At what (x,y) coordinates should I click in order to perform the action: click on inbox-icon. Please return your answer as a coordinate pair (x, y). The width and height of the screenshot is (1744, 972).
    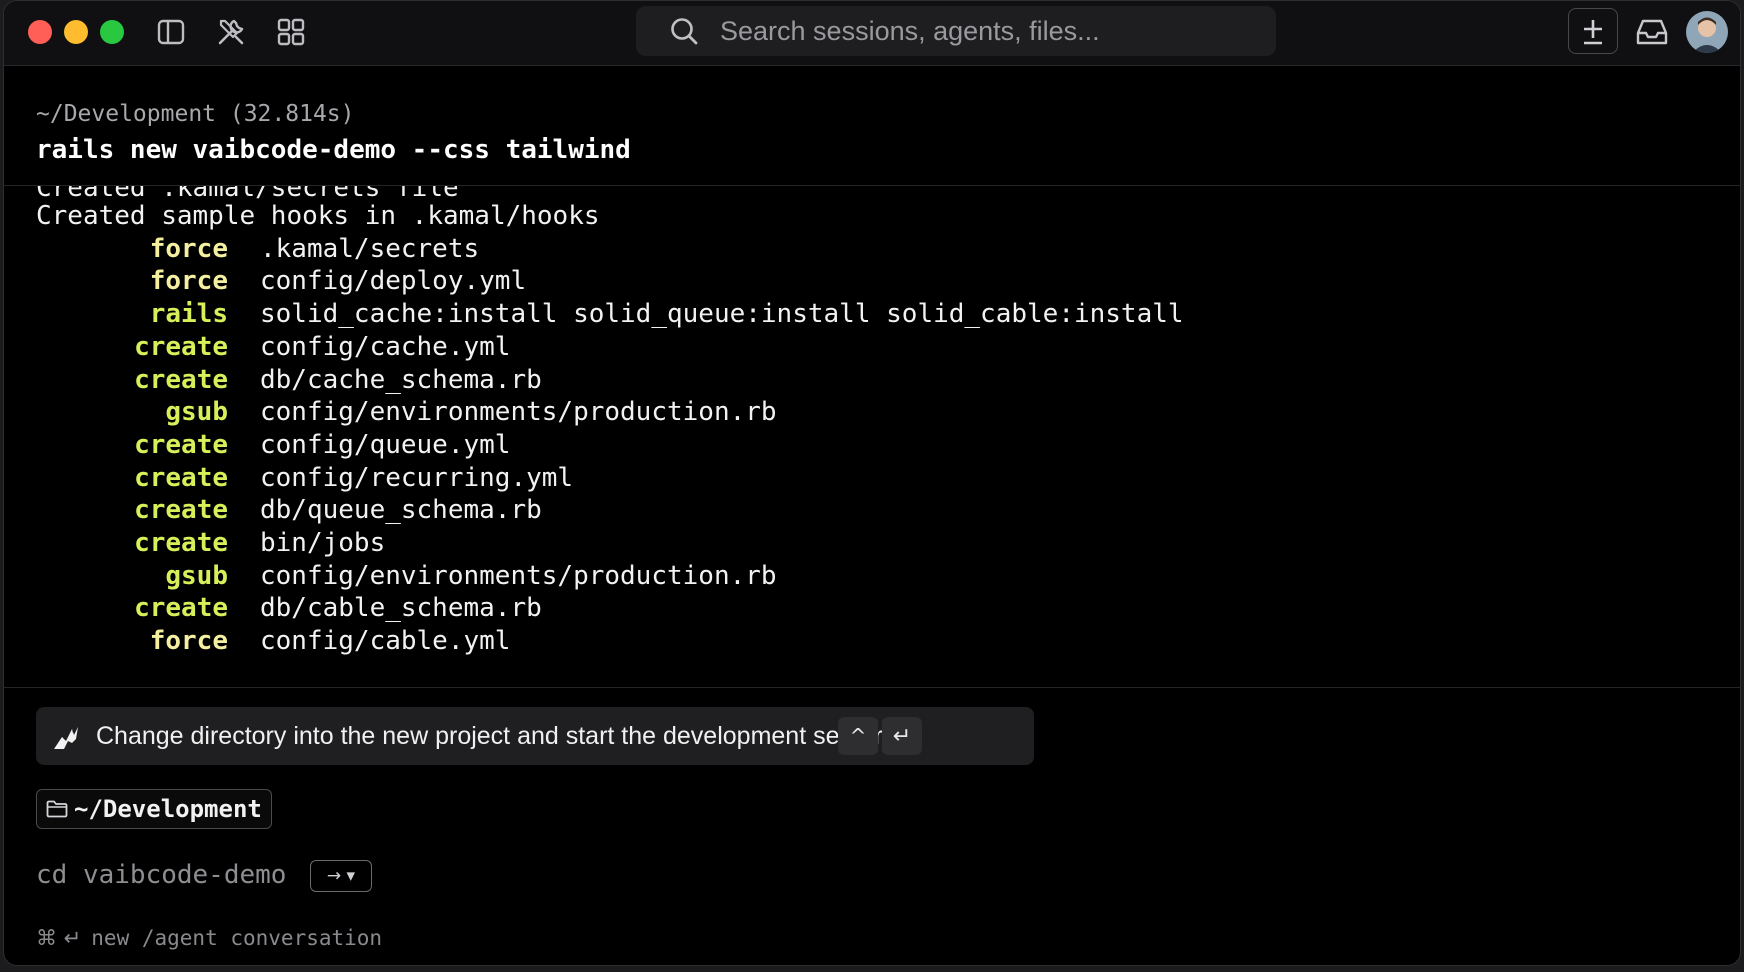
    Looking at the image, I should click on (1652, 32).